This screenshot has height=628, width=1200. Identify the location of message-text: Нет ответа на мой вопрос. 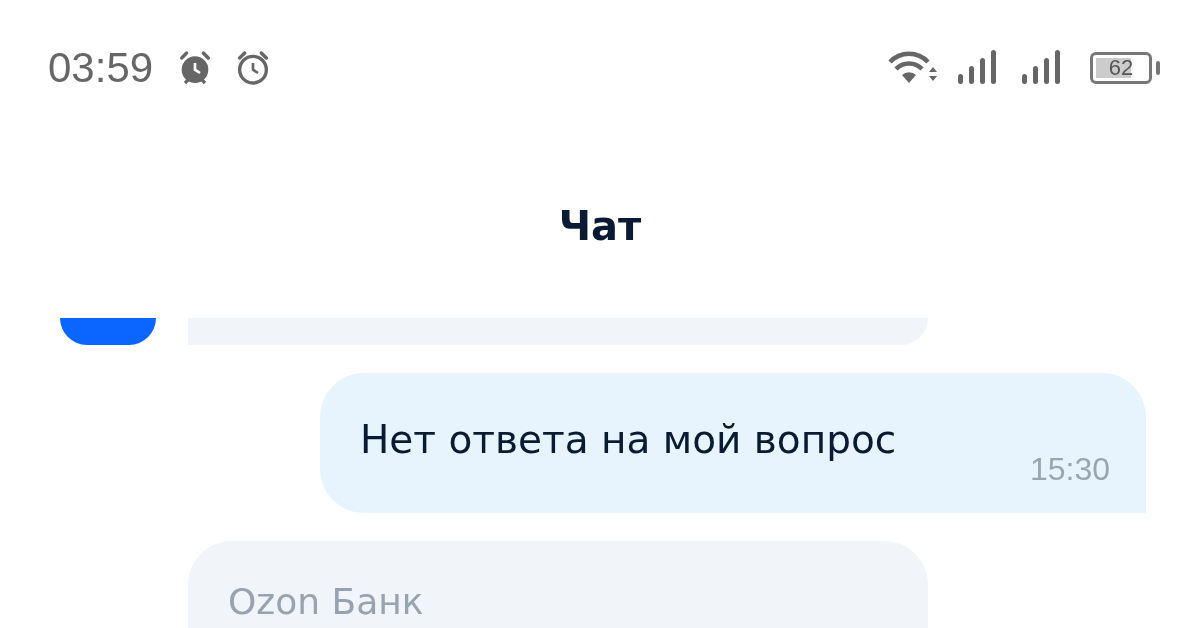
(629, 439).